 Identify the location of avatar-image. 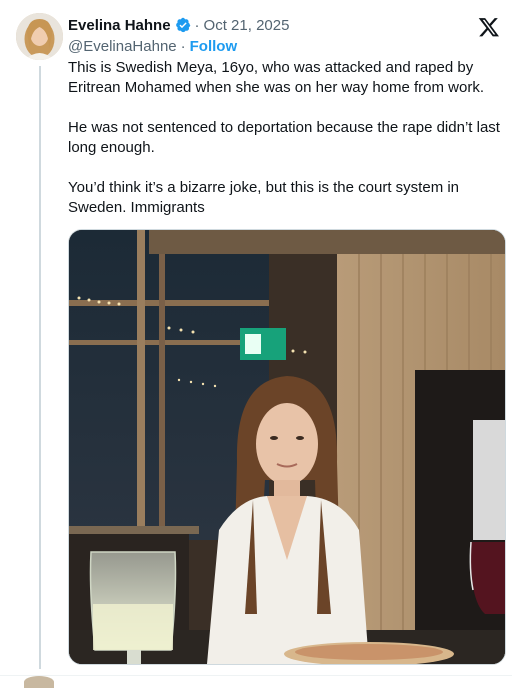
(39, 36).